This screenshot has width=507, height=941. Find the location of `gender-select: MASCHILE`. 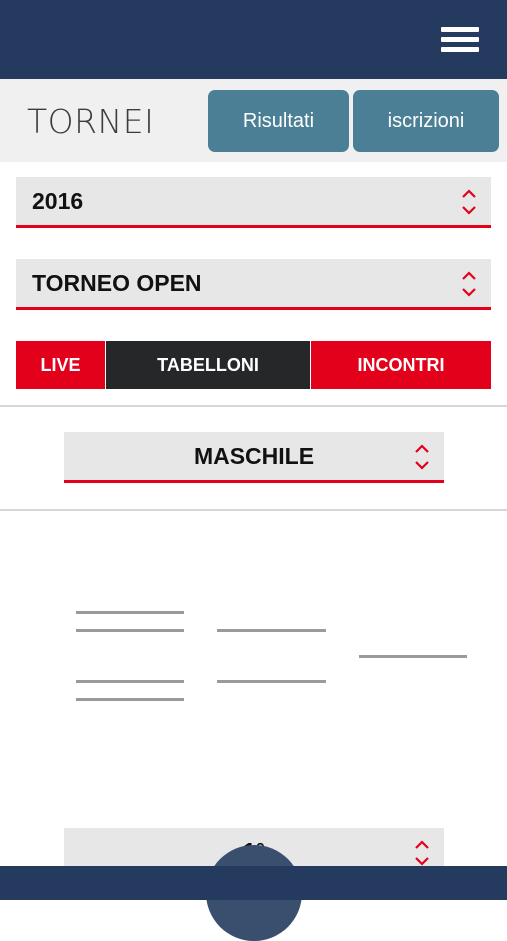

gender-select: MASCHILE is located at coordinates (254, 457).